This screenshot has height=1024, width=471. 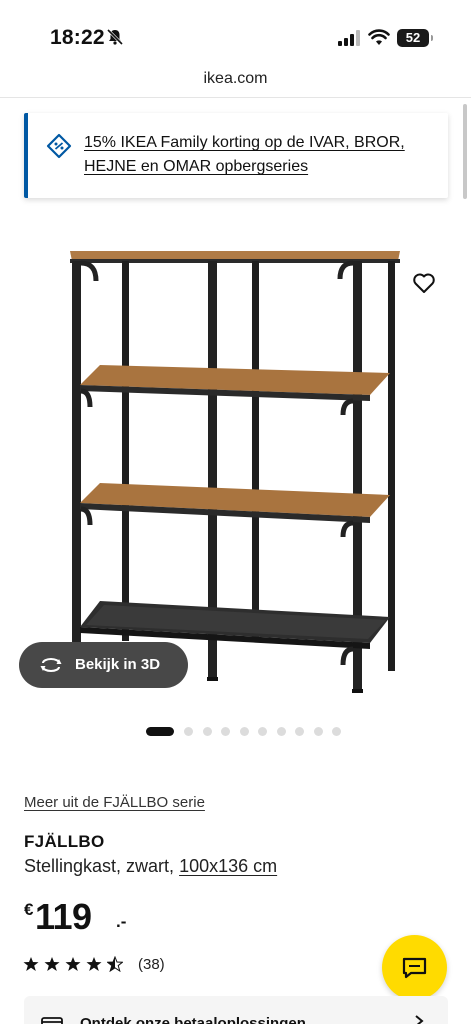 I want to click on chat-bubble-icon, so click(x=414, y=968).